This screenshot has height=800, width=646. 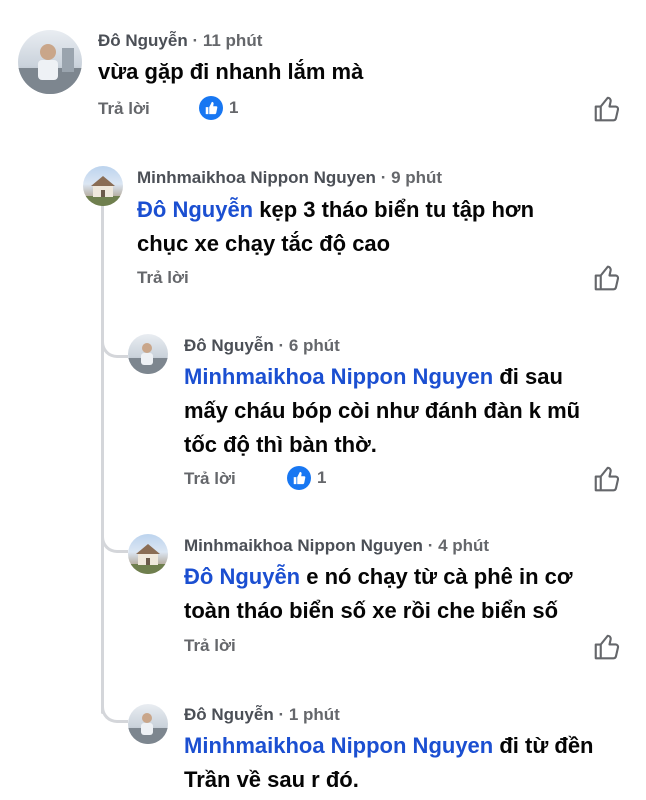 I want to click on comment-meta: Minhmaikhoa Nippon Nguyen · 9 phút, so click(x=289, y=178).